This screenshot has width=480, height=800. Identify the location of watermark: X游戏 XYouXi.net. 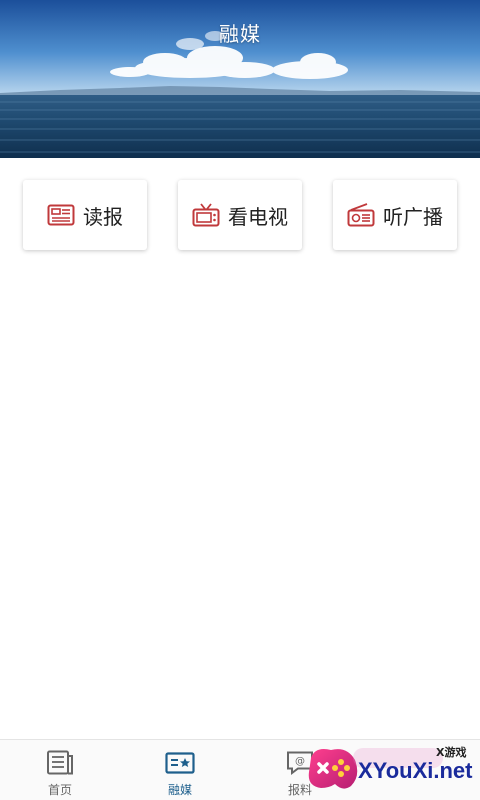
(392, 771).